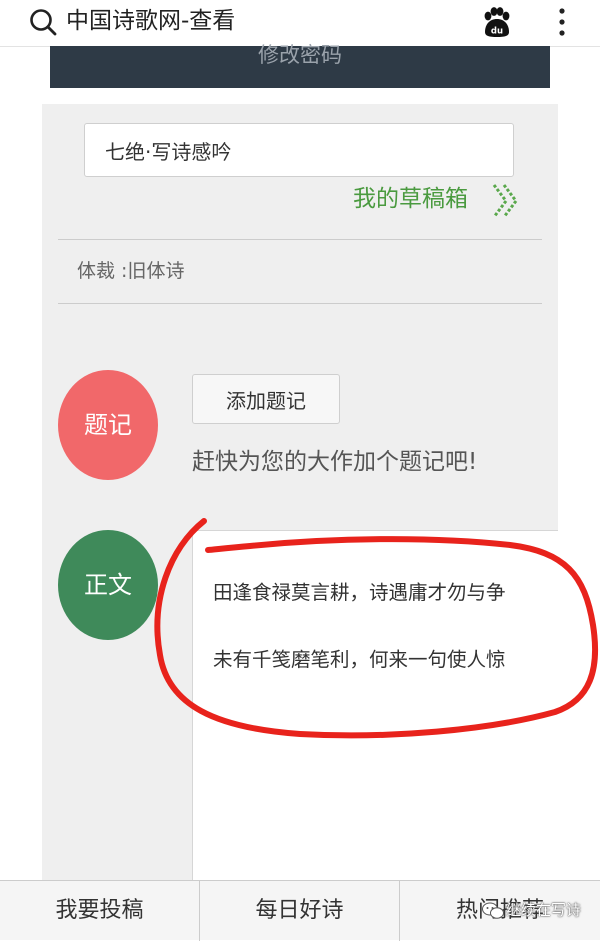  I want to click on add-note-button: 添加题记, so click(266, 399).